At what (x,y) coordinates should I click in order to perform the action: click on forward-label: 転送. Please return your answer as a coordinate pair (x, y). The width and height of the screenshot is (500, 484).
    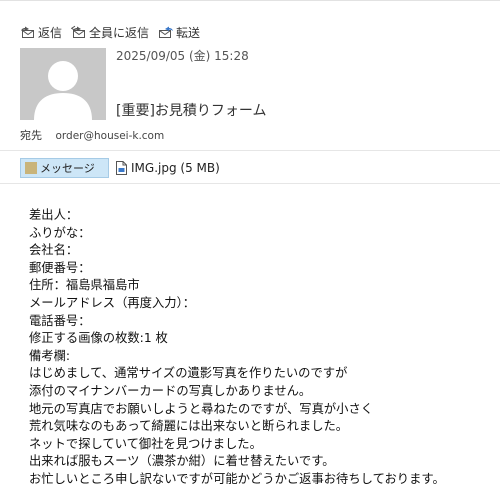
    Looking at the image, I should click on (188, 32).